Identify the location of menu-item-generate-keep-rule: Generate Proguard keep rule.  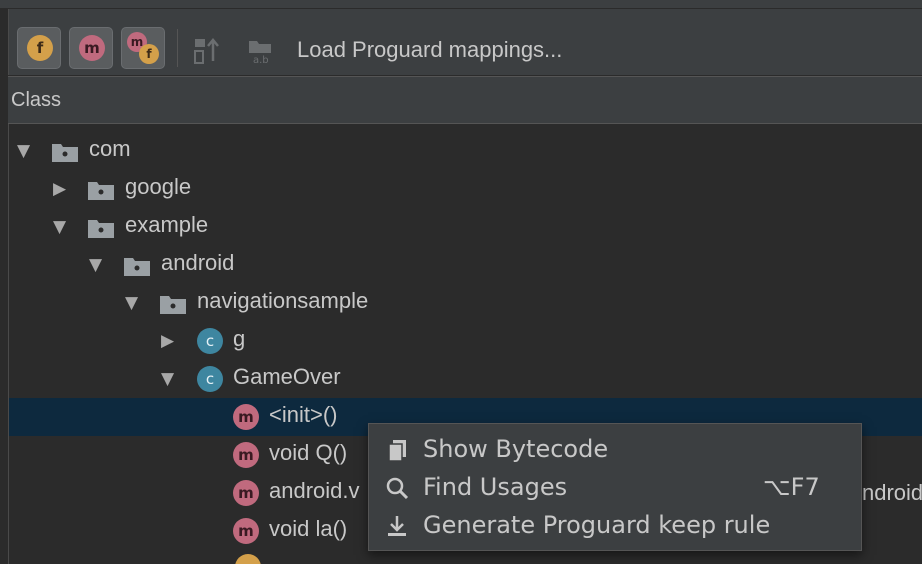
(615, 525).